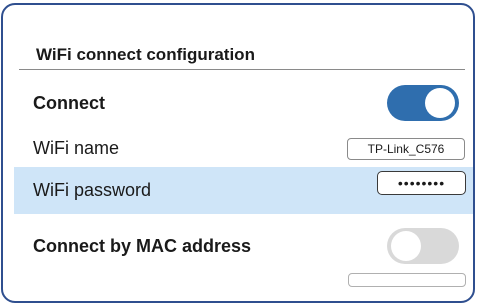 Image resolution: width=482 pixels, height=303 pixels. What do you see at coordinates (421, 183) in the screenshot?
I see `wifi-password-input` at bounding box center [421, 183].